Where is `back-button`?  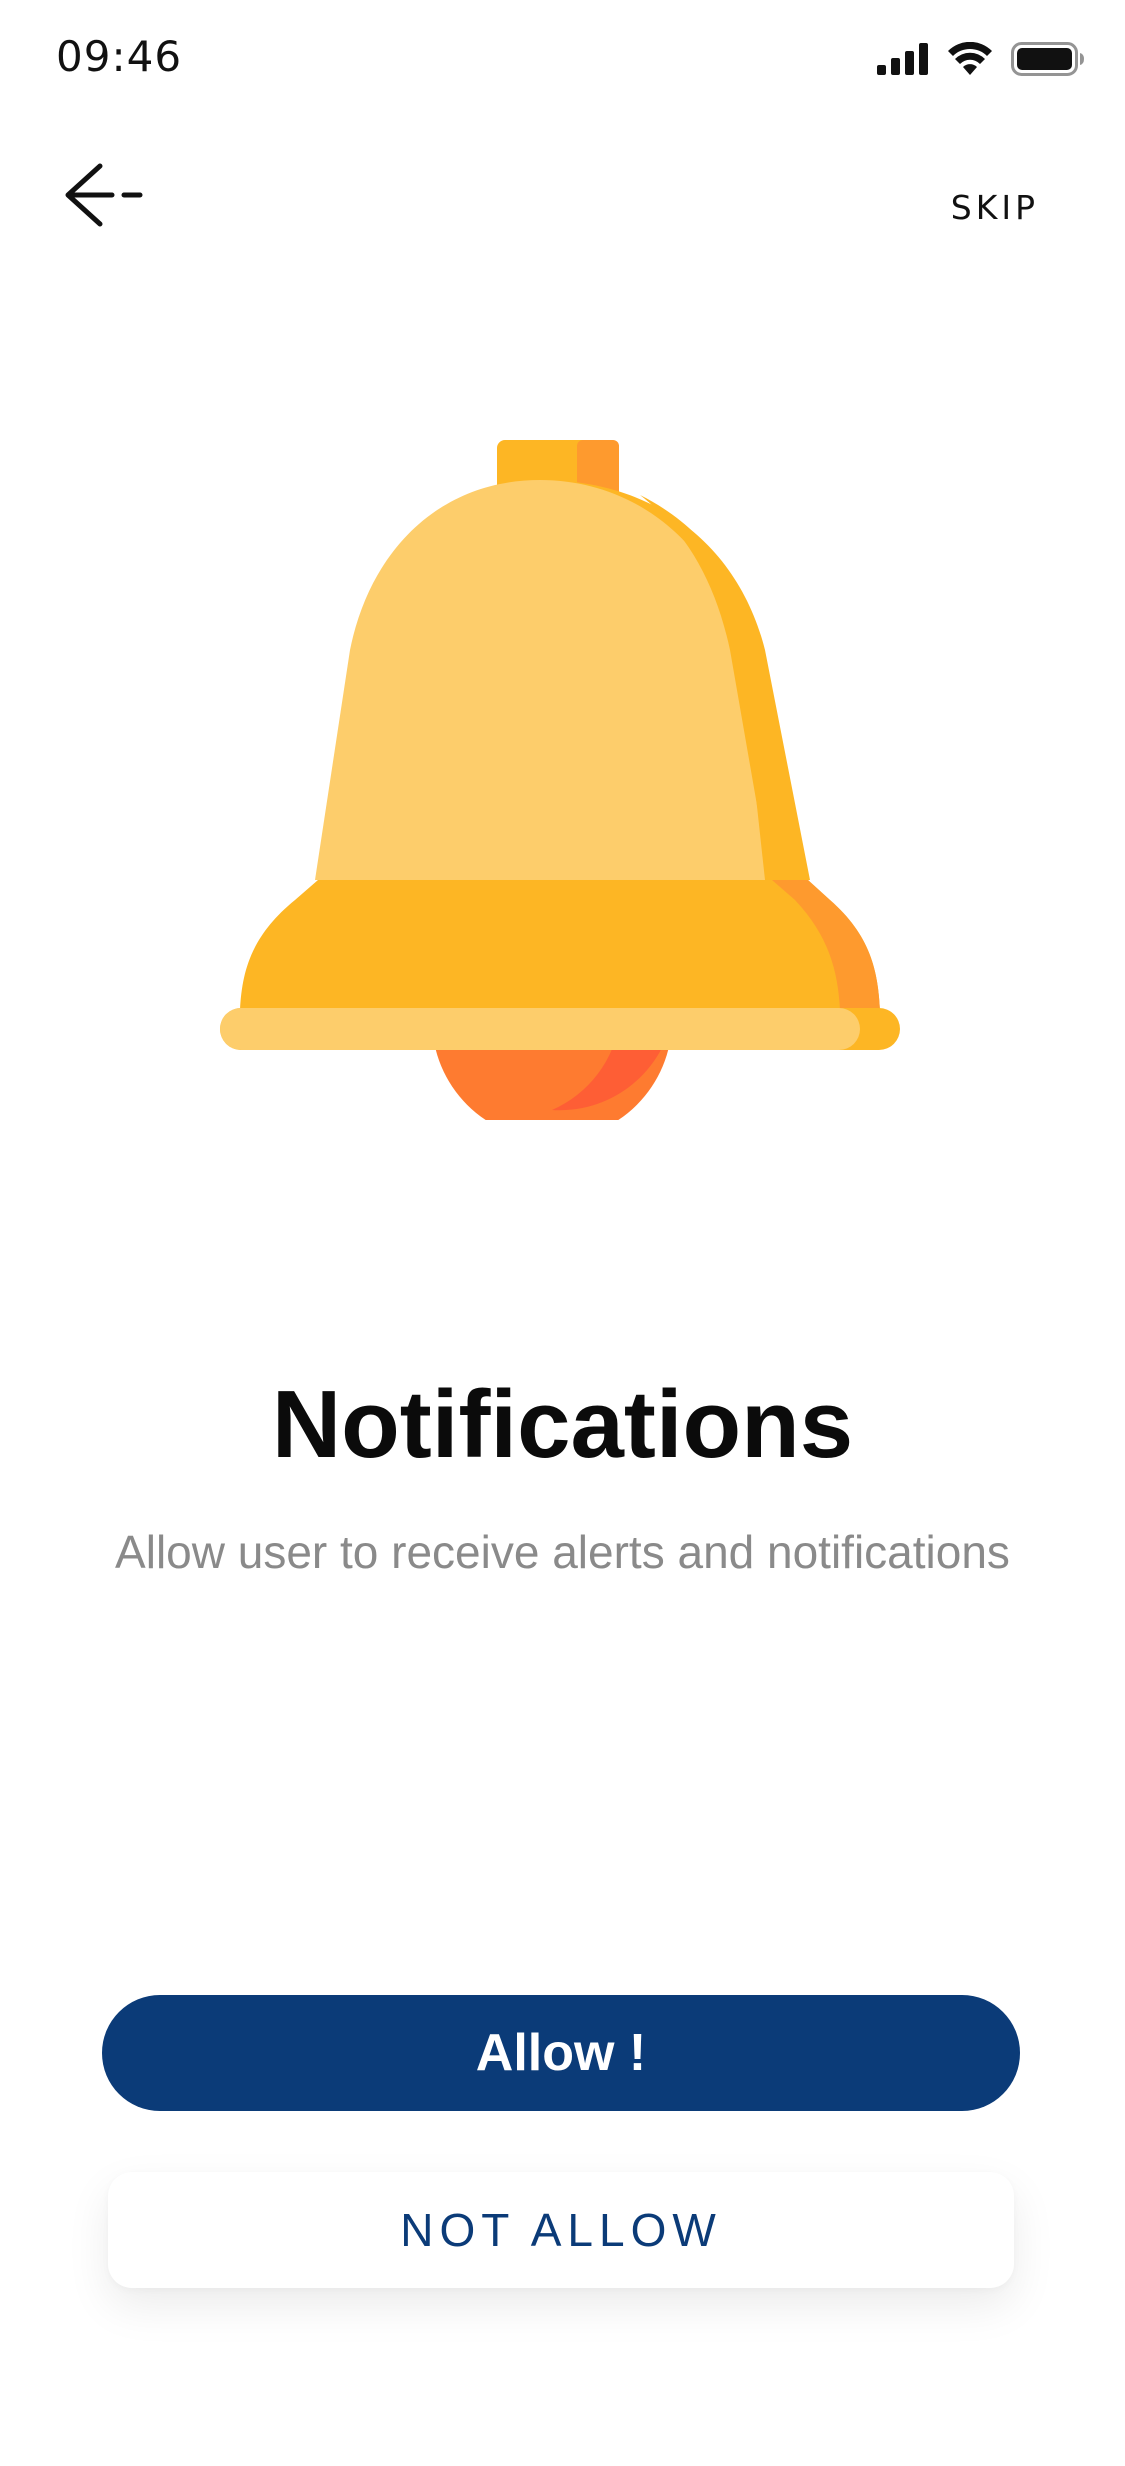 back-button is located at coordinates (105, 197).